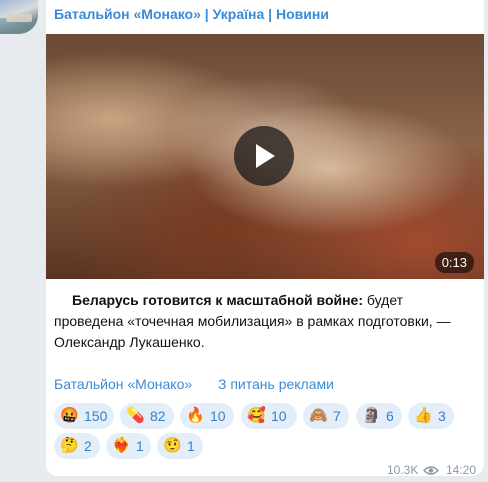  I want to click on reaction-count: 2, so click(88, 446).